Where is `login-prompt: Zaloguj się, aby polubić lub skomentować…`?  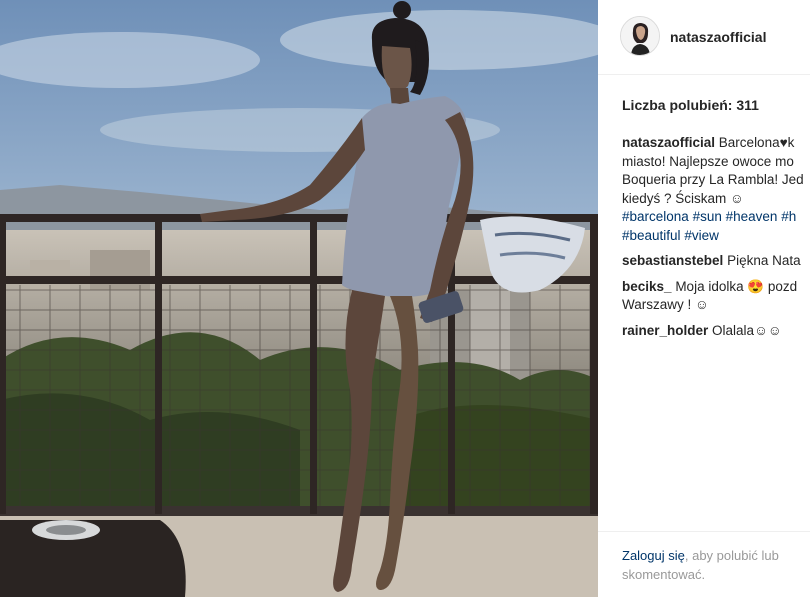
login-prompt: Zaloguj się, aby polubić lub skomentować… is located at coordinates (716, 565).